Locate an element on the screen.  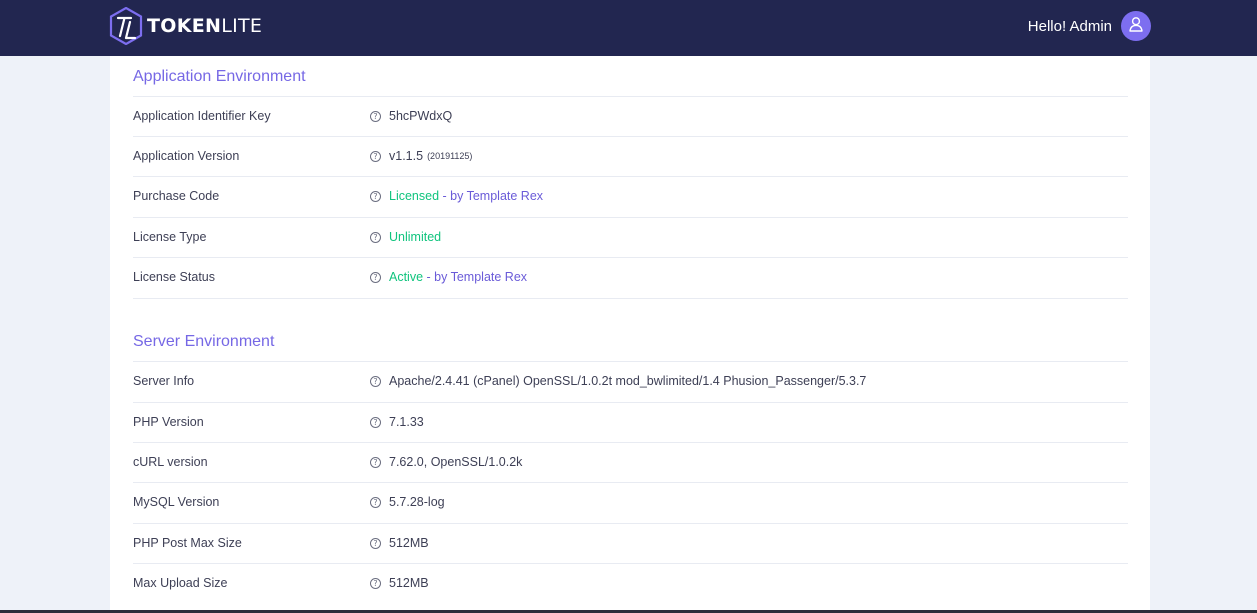
license-author-link: - by Template Rex is located at coordinates (475, 277).